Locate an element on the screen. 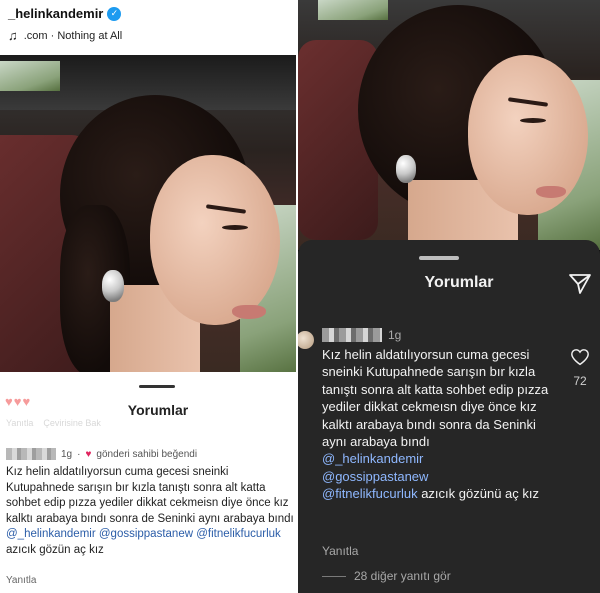 This screenshot has height=593, width=600. view-more-replies: 28 diğer yanıtı gör is located at coordinates (386, 576).